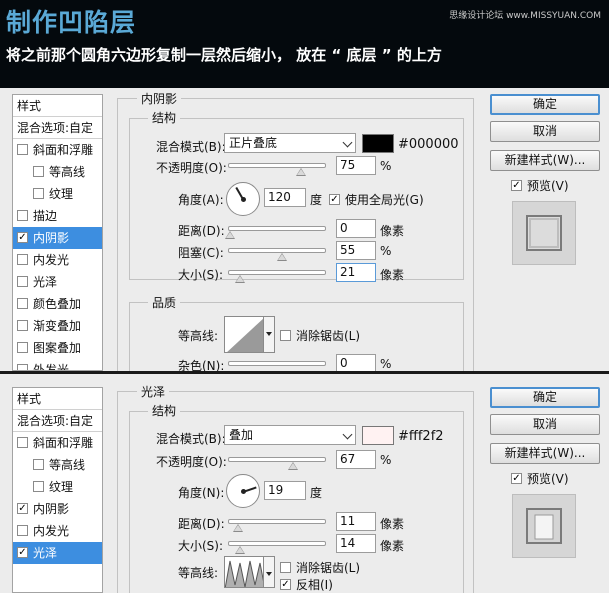  Describe the element at coordinates (356, 521) in the screenshot. I see `distance-input: 11` at that location.